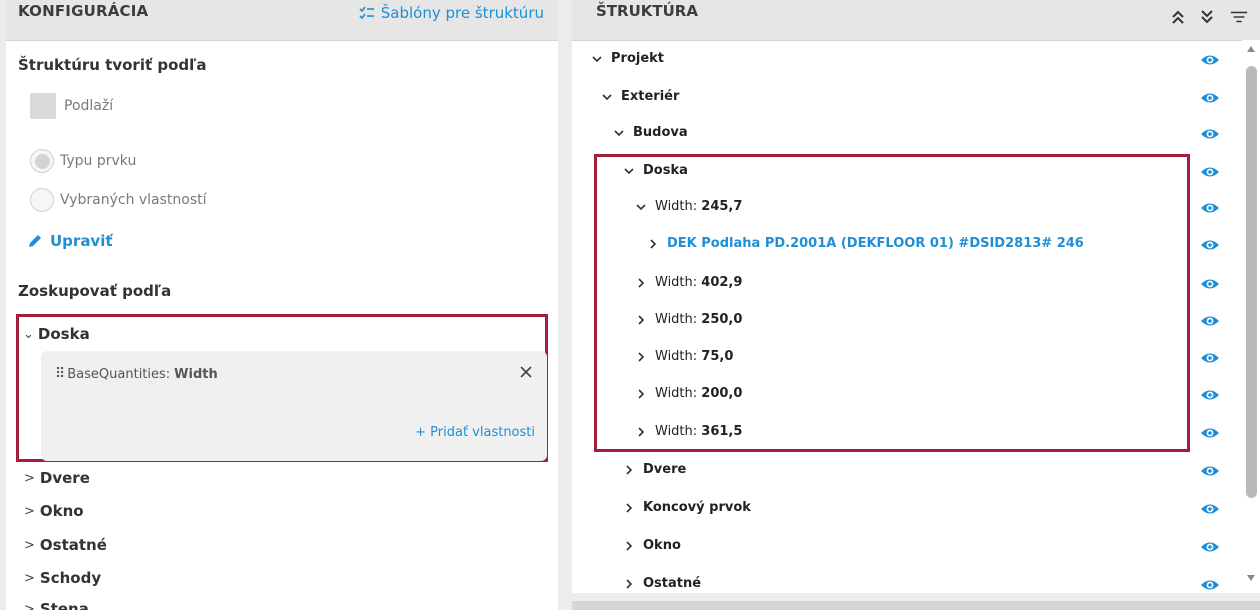 The image size is (1260, 610). I want to click on floors-checkbox-row: Podlaží, so click(71, 106).